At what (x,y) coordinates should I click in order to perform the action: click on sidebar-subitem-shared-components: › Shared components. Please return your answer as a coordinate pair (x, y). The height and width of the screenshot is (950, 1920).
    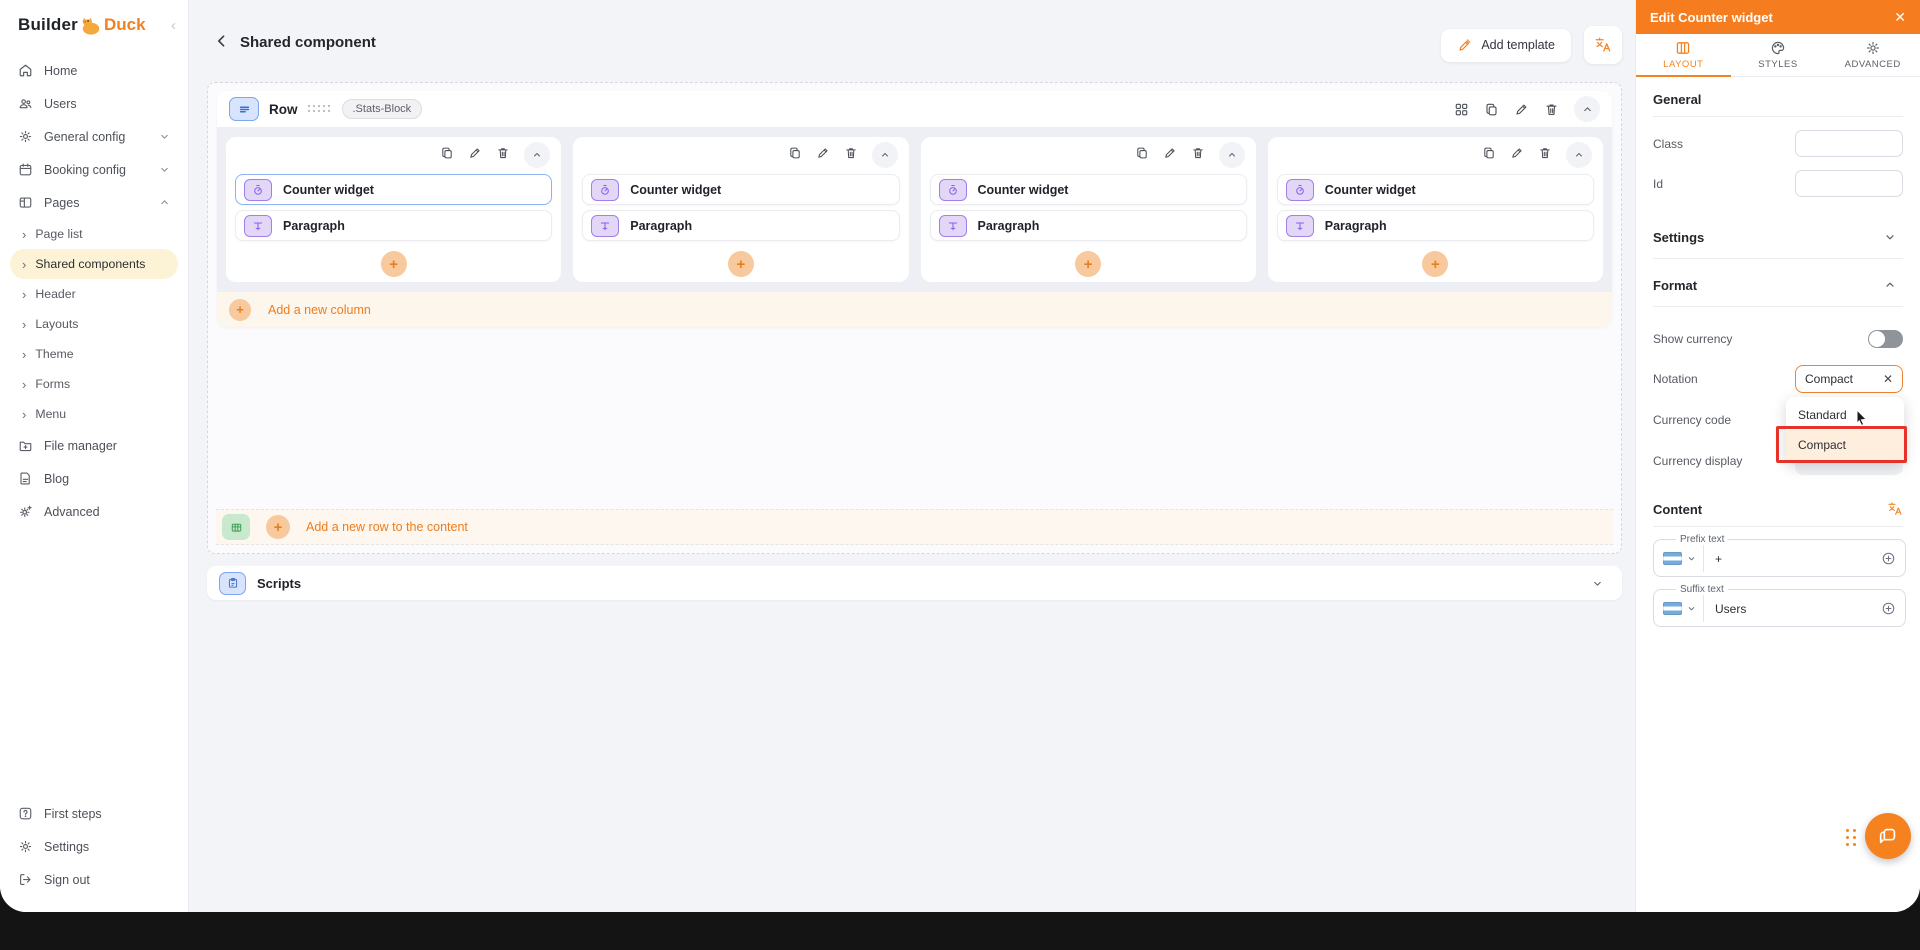
    Looking at the image, I should click on (94, 264).